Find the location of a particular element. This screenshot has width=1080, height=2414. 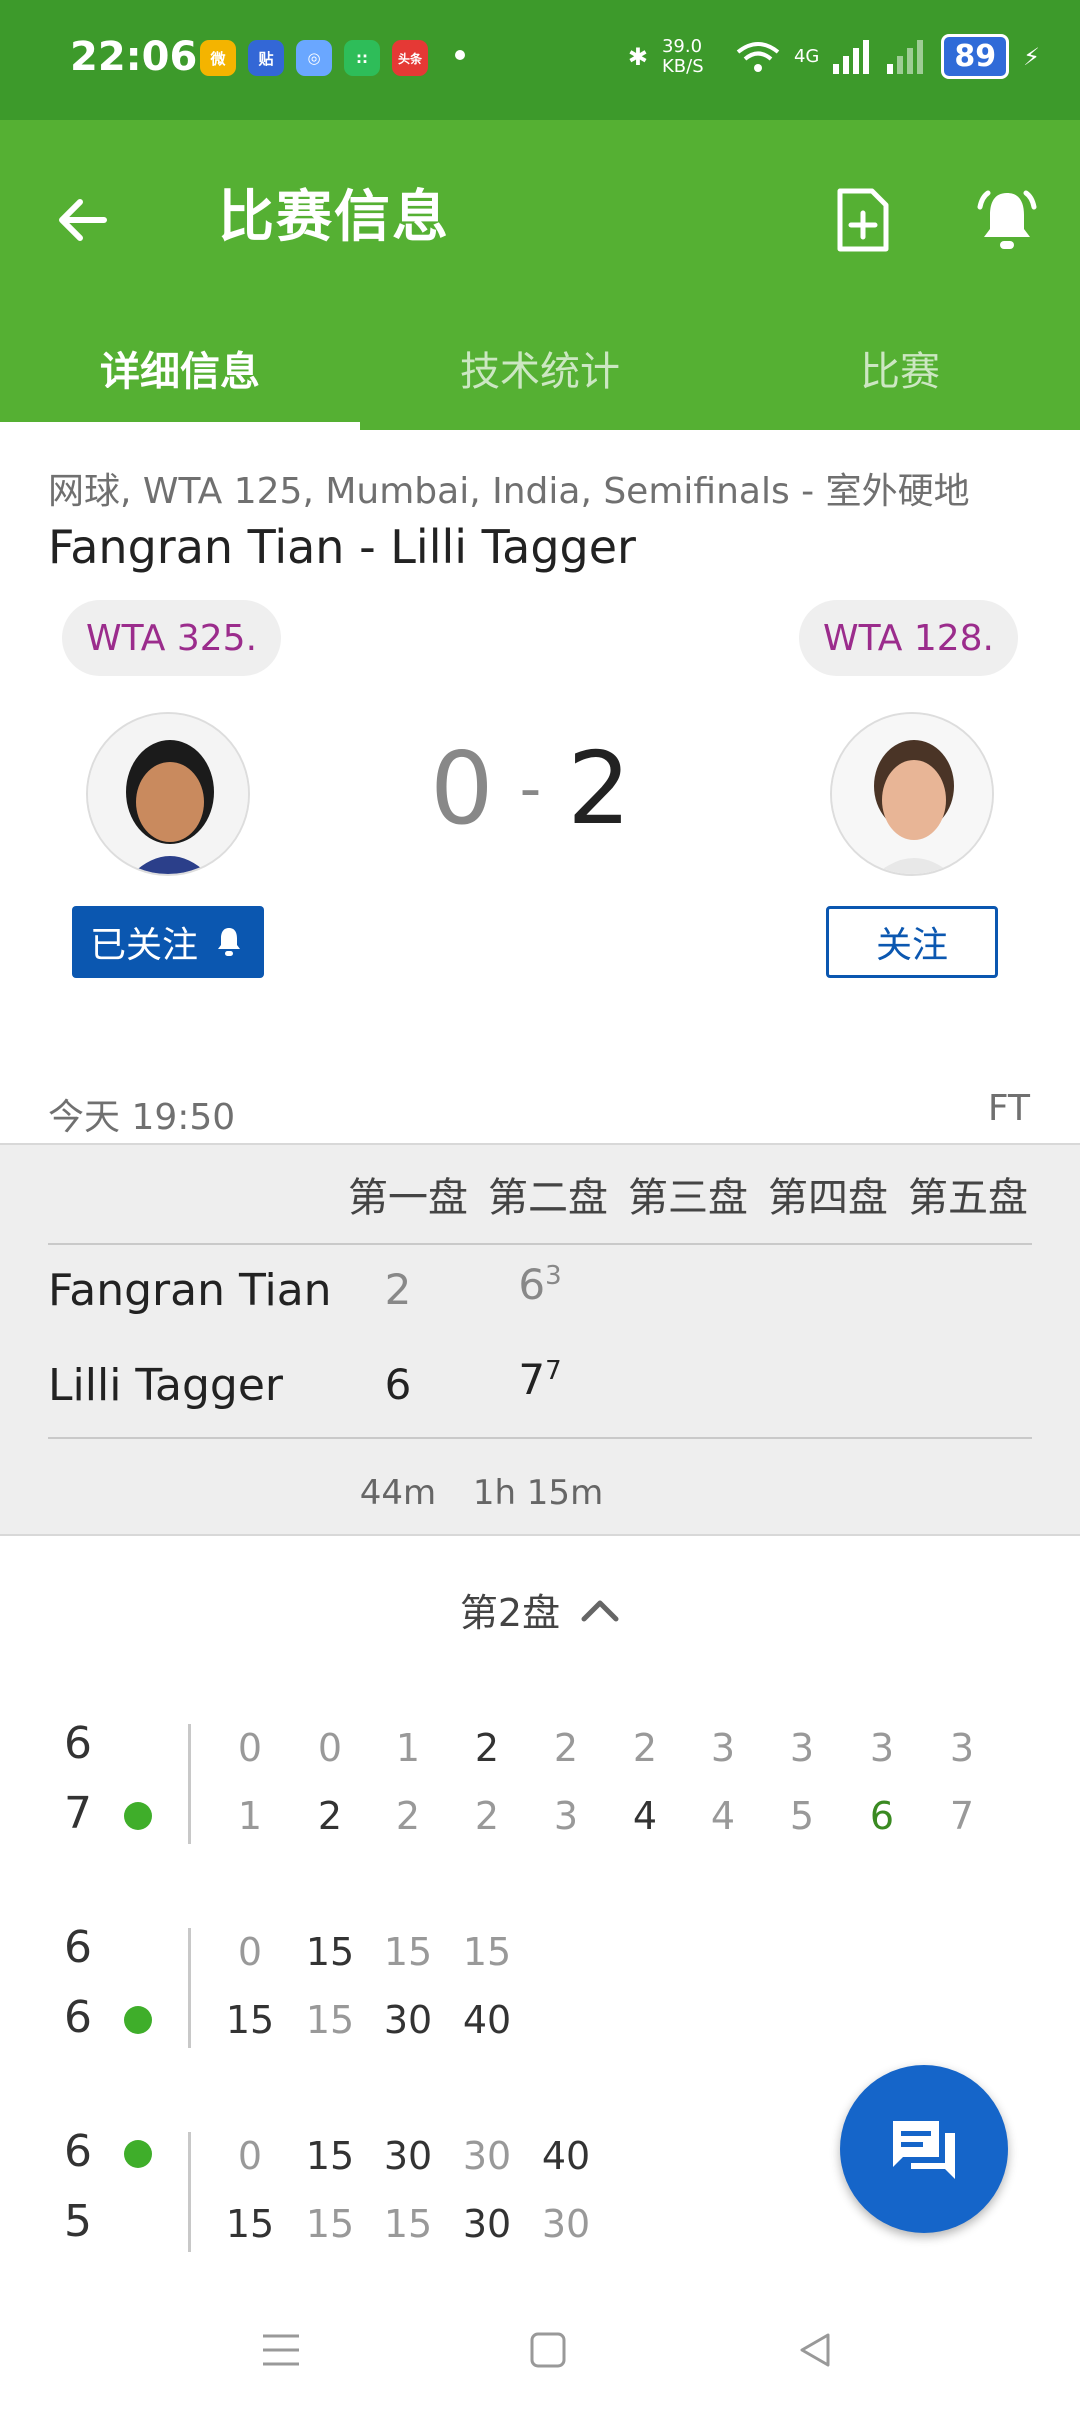

add-to-calendar-button is located at coordinates (863, 220).